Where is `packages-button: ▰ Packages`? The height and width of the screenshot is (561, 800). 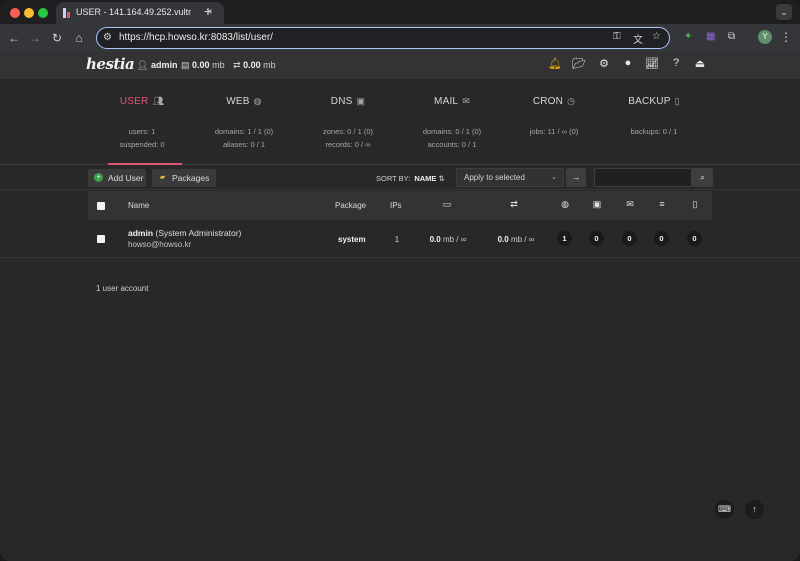
packages-button: ▰ Packages is located at coordinates (184, 178).